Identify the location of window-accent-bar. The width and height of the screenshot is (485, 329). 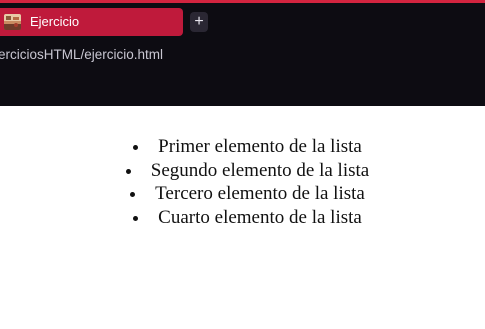
(242, 1).